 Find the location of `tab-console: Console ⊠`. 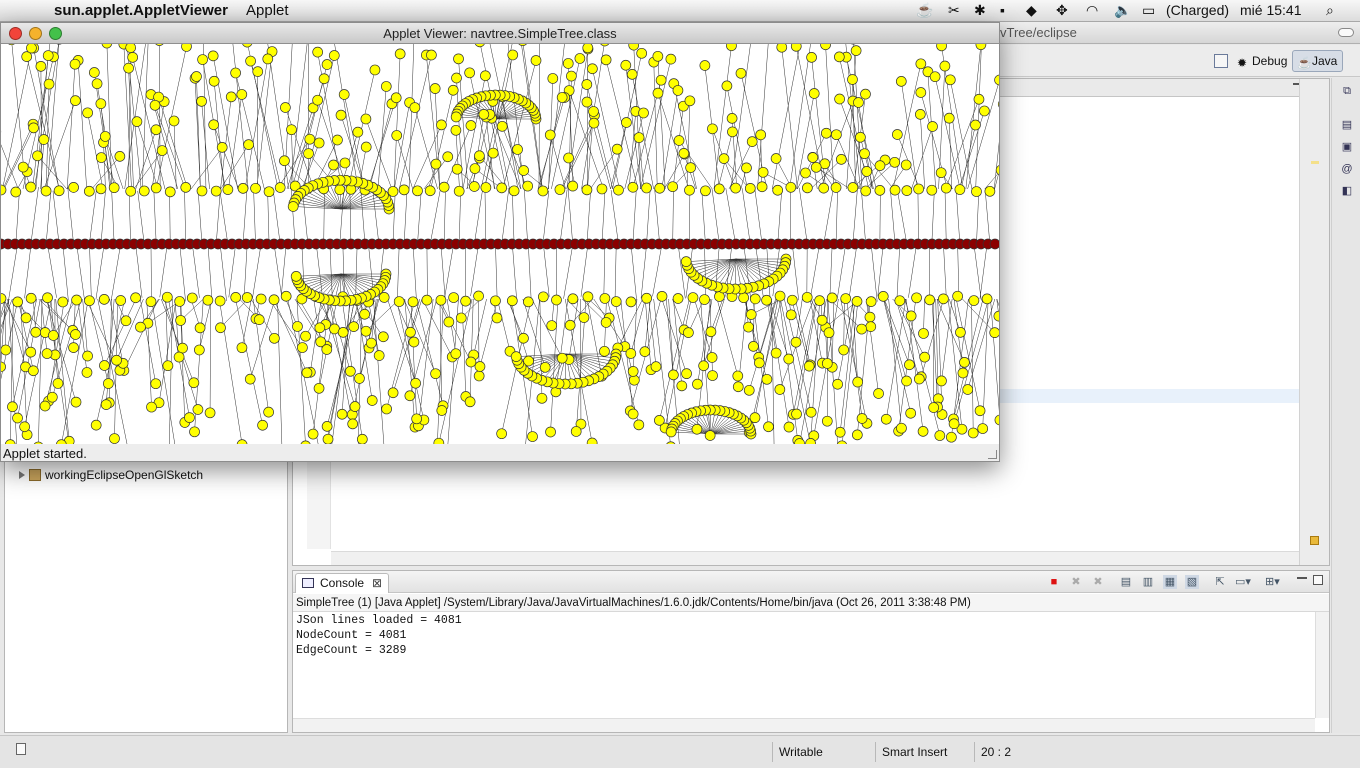

tab-console: Console ⊠ is located at coordinates (342, 583).